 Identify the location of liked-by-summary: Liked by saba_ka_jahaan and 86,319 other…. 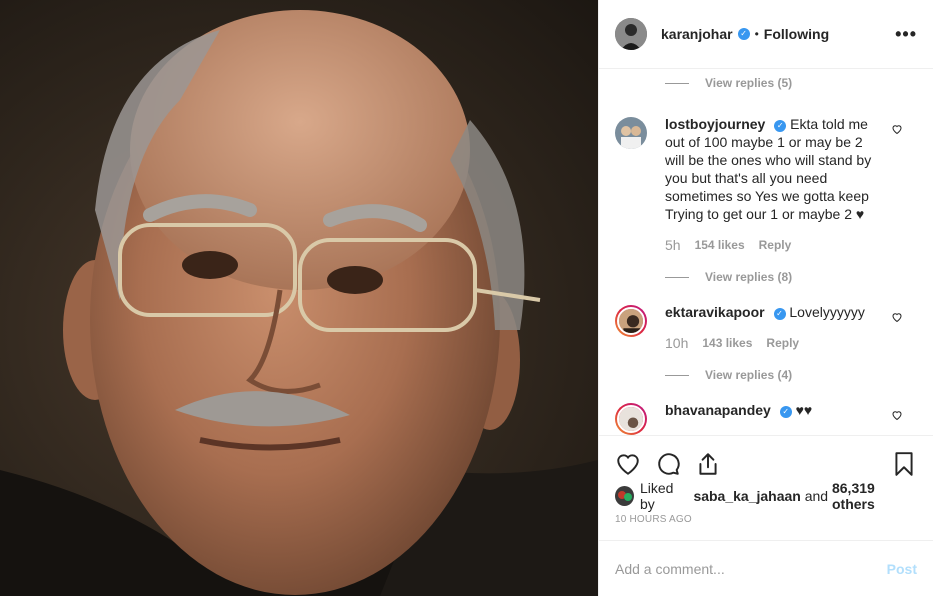
(766, 496).